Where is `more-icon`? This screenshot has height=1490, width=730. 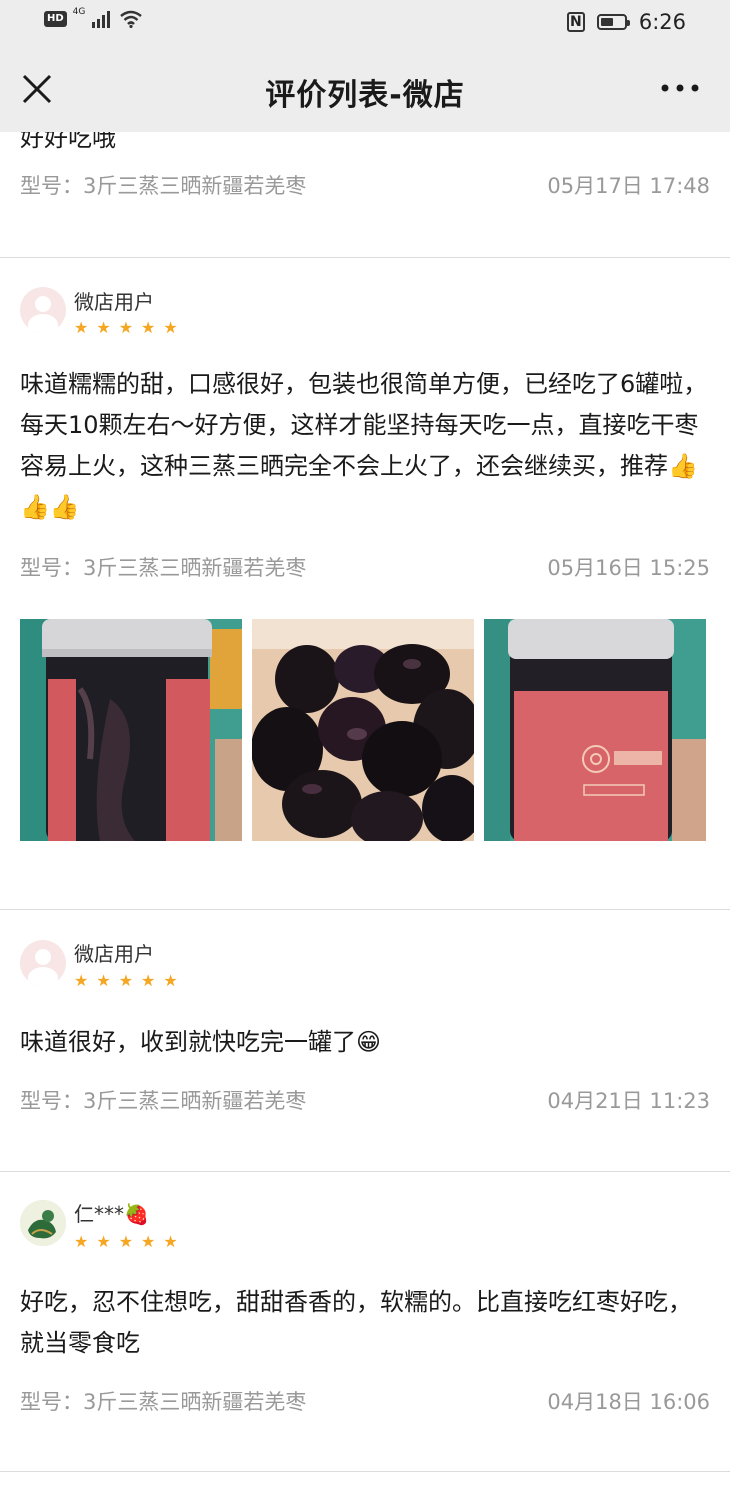 more-icon is located at coordinates (680, 88).